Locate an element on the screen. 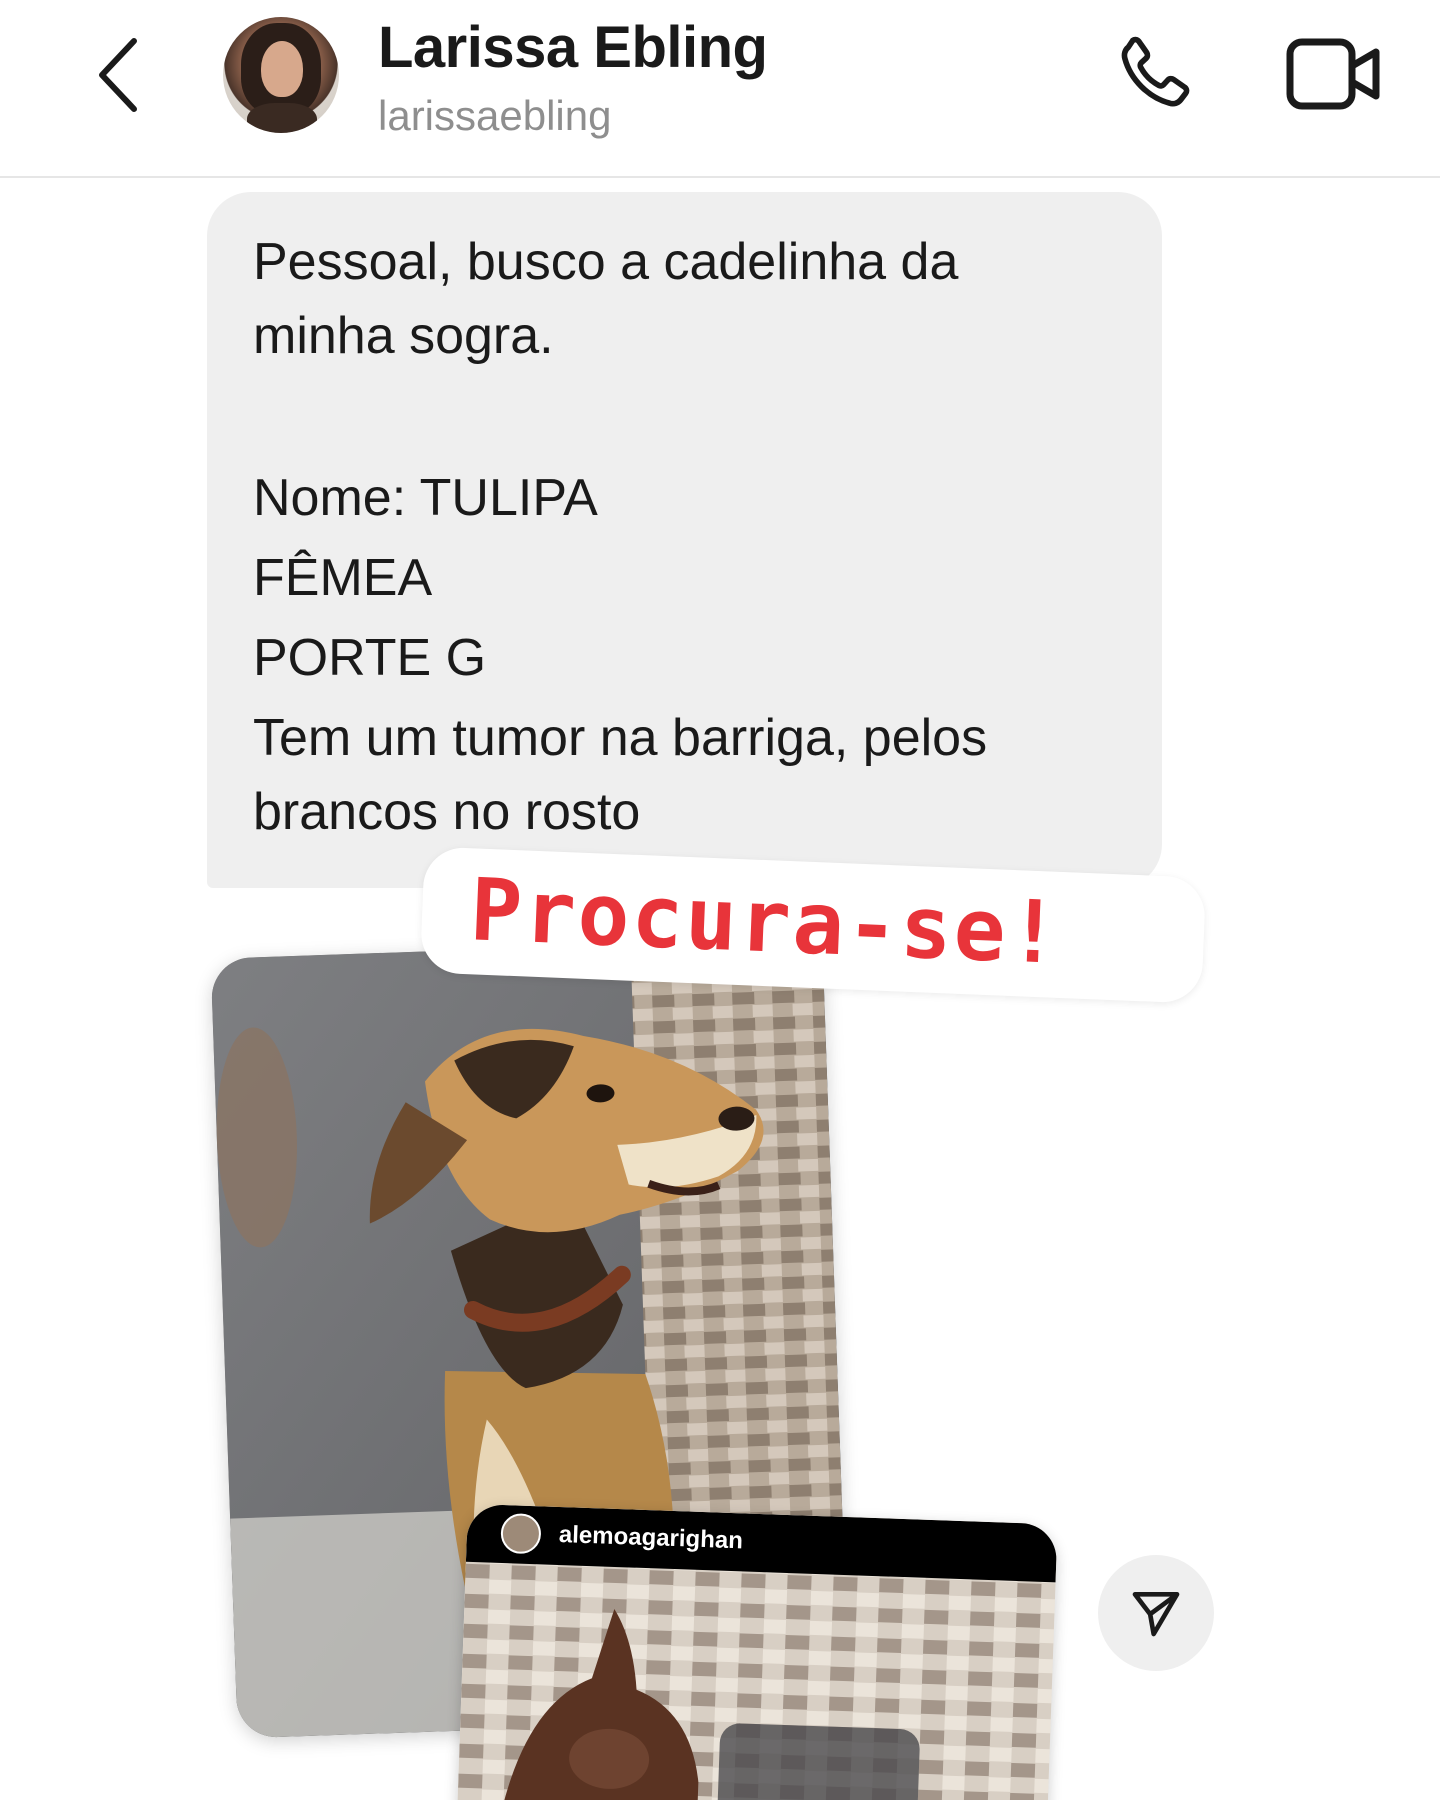 This screenshot has width=1440, height=1800. avatar is located at coordinates (281, 75).